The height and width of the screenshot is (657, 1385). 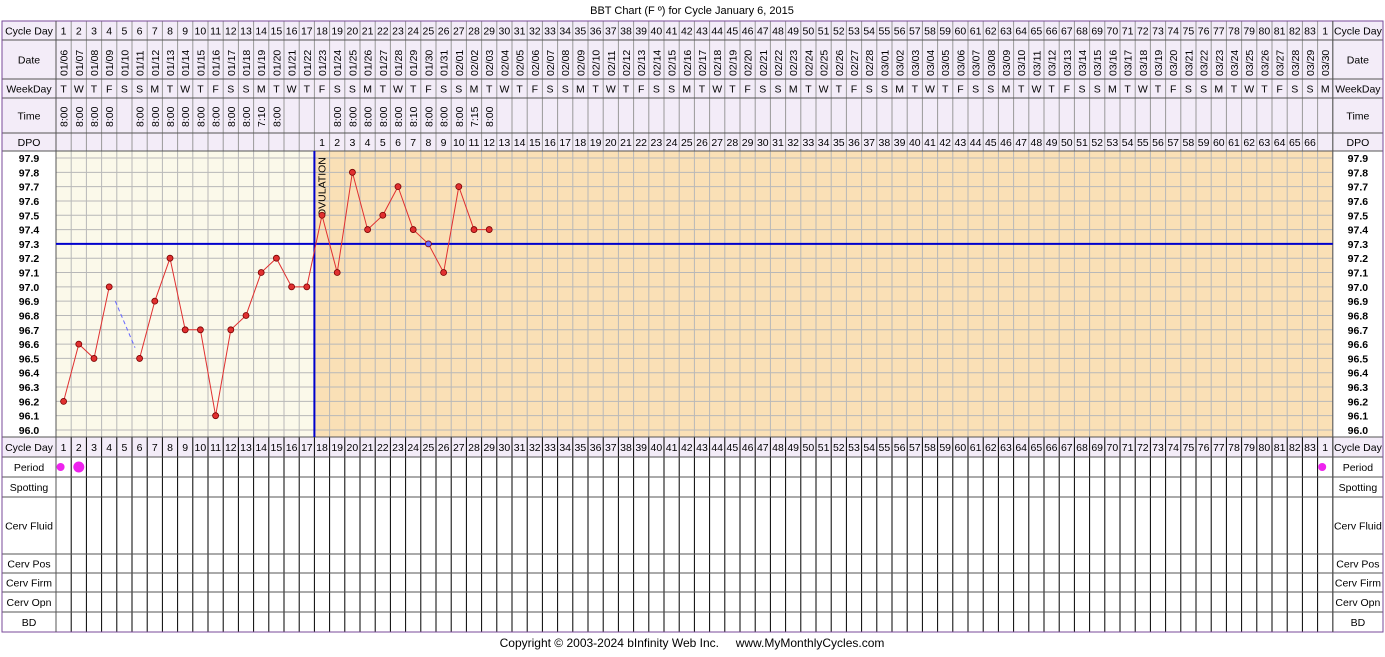 I want to click on dpo-label: 41, so click(x=930, y=143).